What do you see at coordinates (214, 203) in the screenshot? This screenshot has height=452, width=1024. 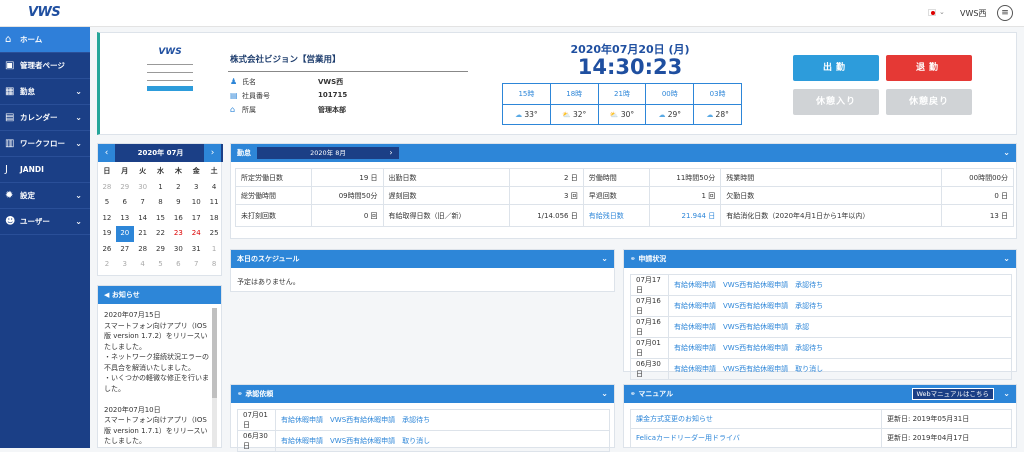 I see `calendar-day: 11` at bounding box center [214, 203].